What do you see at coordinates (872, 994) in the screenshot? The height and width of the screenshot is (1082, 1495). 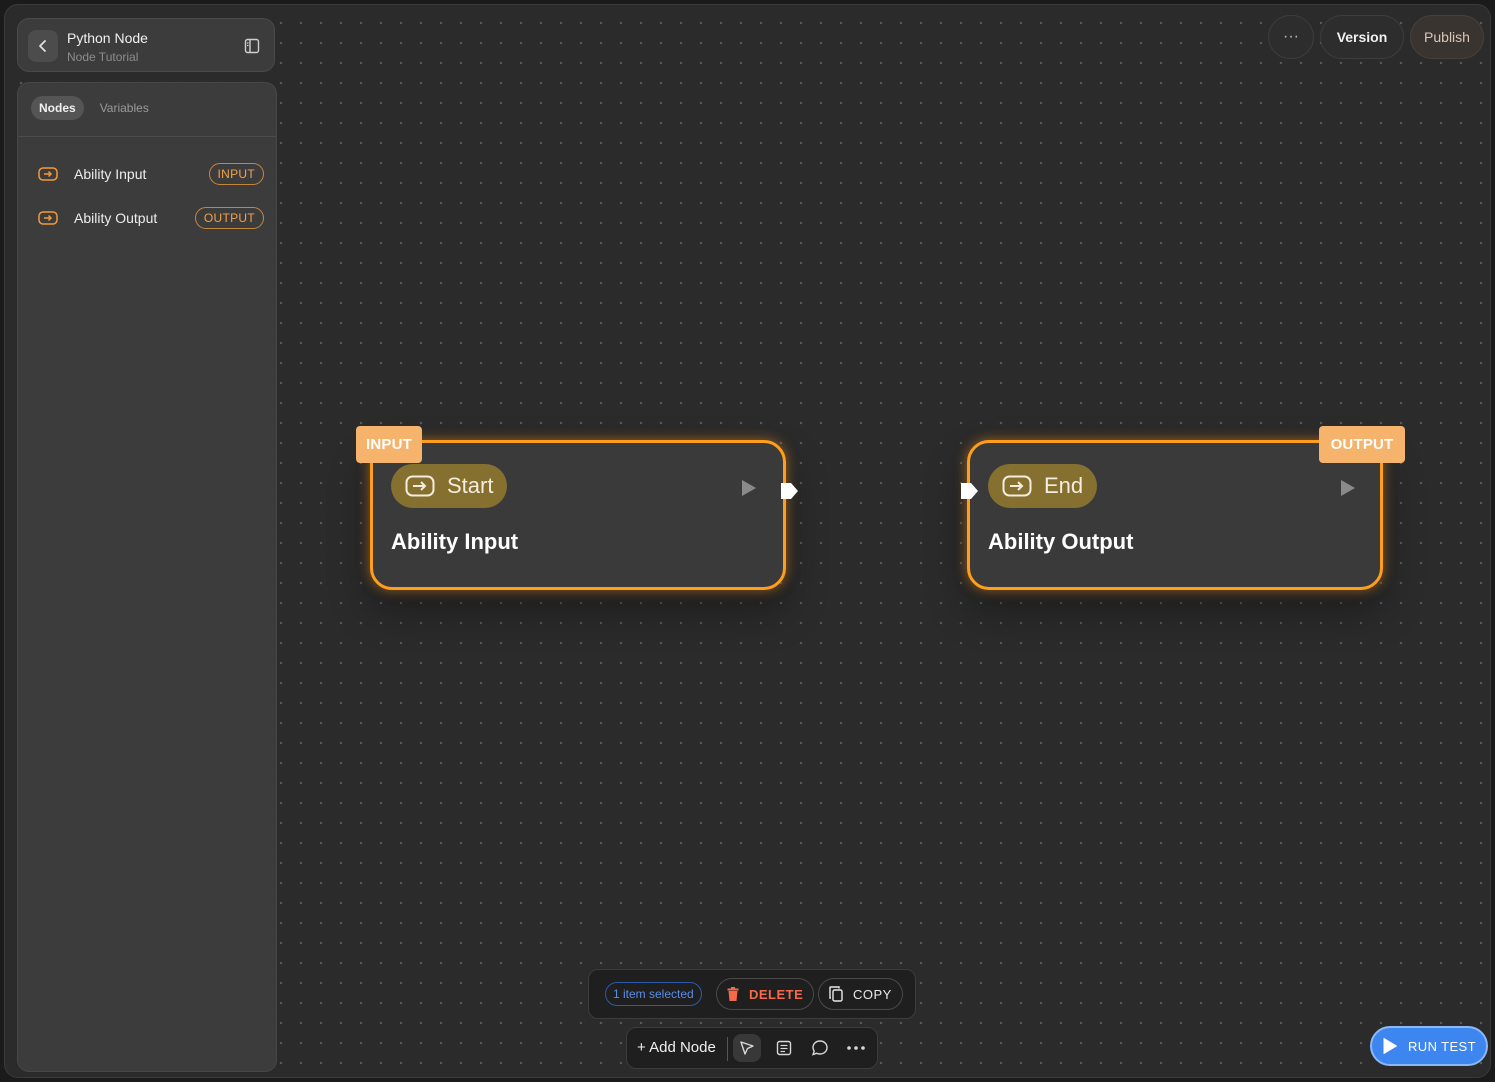 I see `copy-label: COPY` at bounding box center [872, 994].